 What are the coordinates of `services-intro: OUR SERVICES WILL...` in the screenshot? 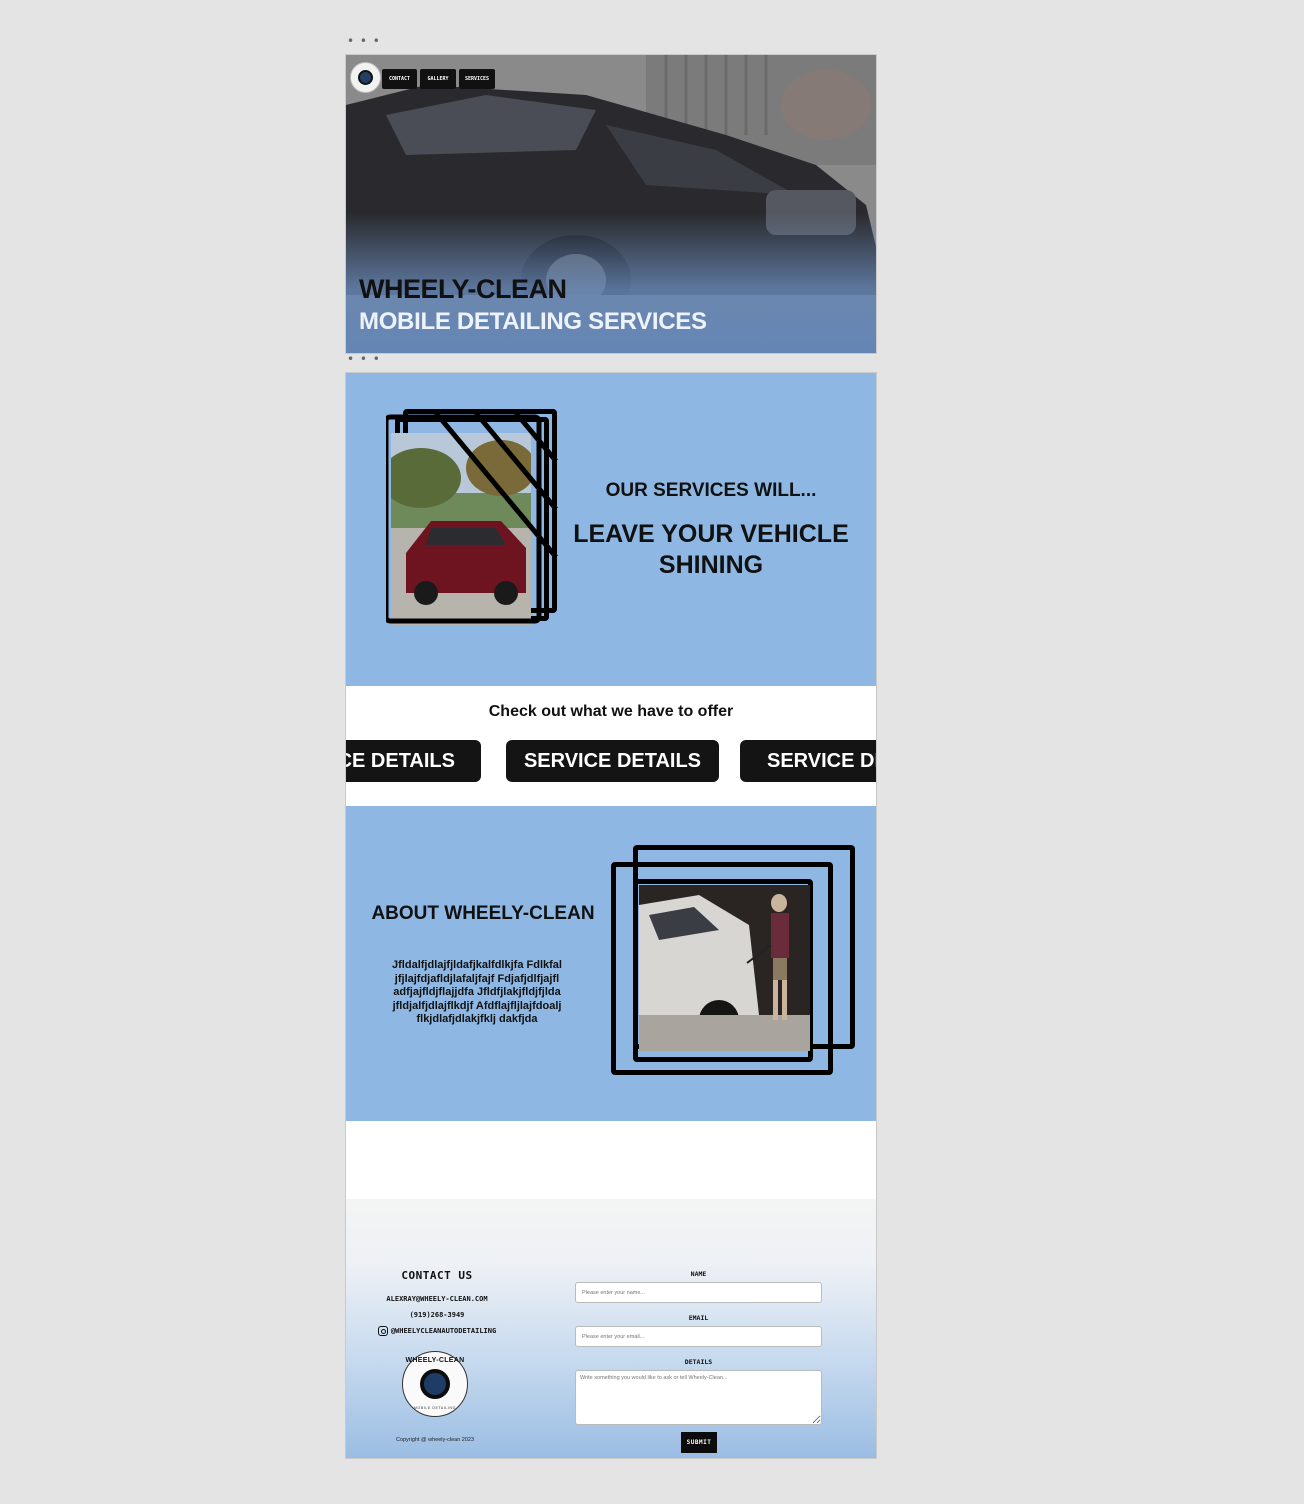 It's located at (711, 490).